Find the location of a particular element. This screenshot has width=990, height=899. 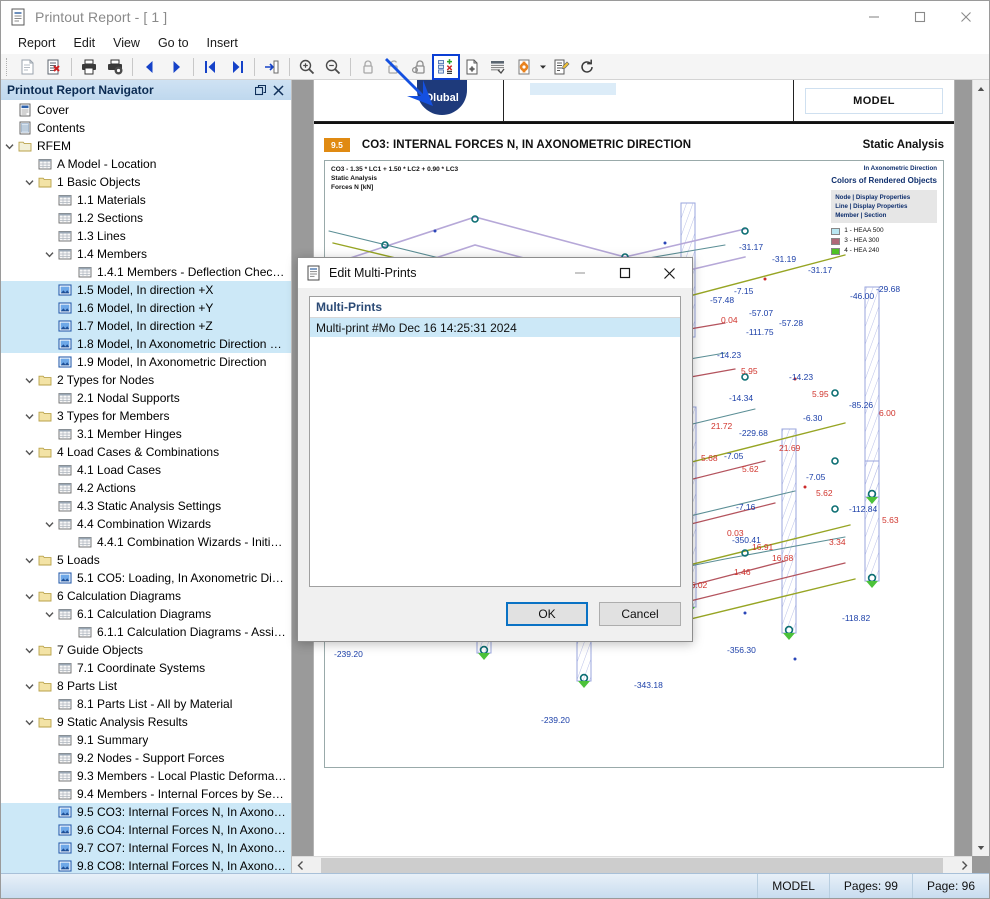

tree-item: 6.1 Calculation Diagrams is located at coordinates (146, 614).